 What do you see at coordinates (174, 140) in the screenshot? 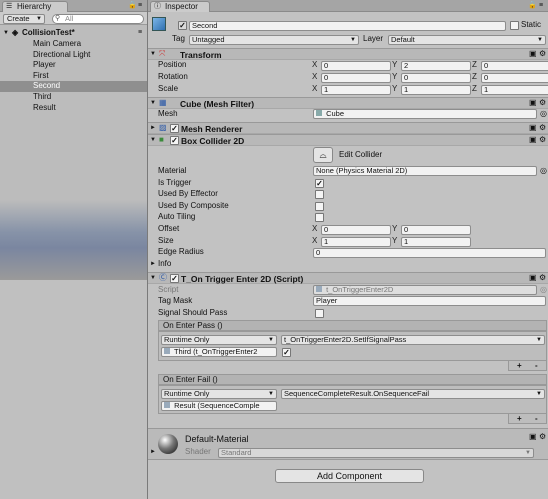
I see `box-collider-enabled-checkbox: ✓` at bounding box center [174, 140].